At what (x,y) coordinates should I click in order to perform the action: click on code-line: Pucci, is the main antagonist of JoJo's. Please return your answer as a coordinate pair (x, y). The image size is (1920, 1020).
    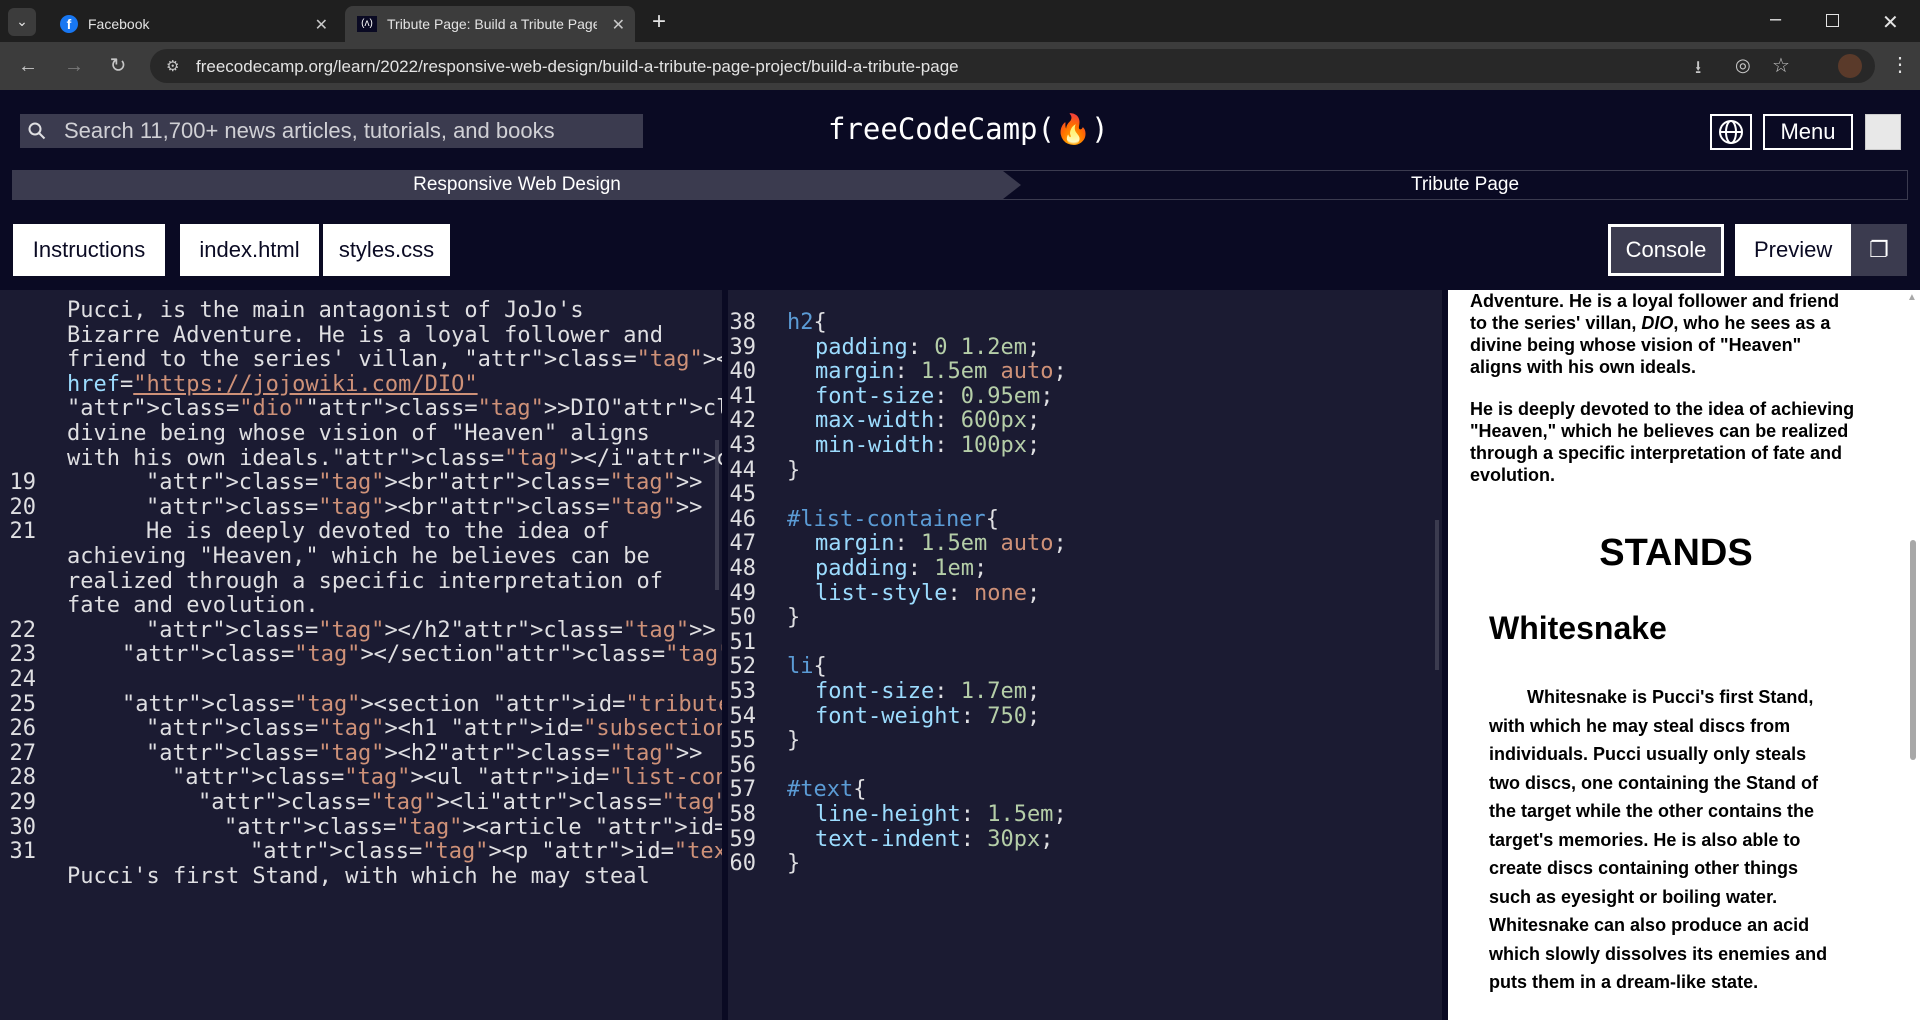
    Looking at the image, I should click on (325, 310).